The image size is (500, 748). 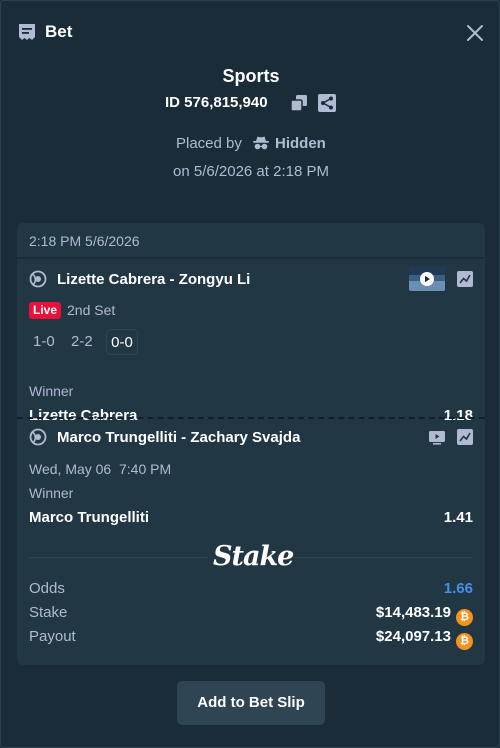 What do you see at coordinates (59, 31) in the screenshot?
I see `modal-title: Bet` at bounding box center [59, 31].